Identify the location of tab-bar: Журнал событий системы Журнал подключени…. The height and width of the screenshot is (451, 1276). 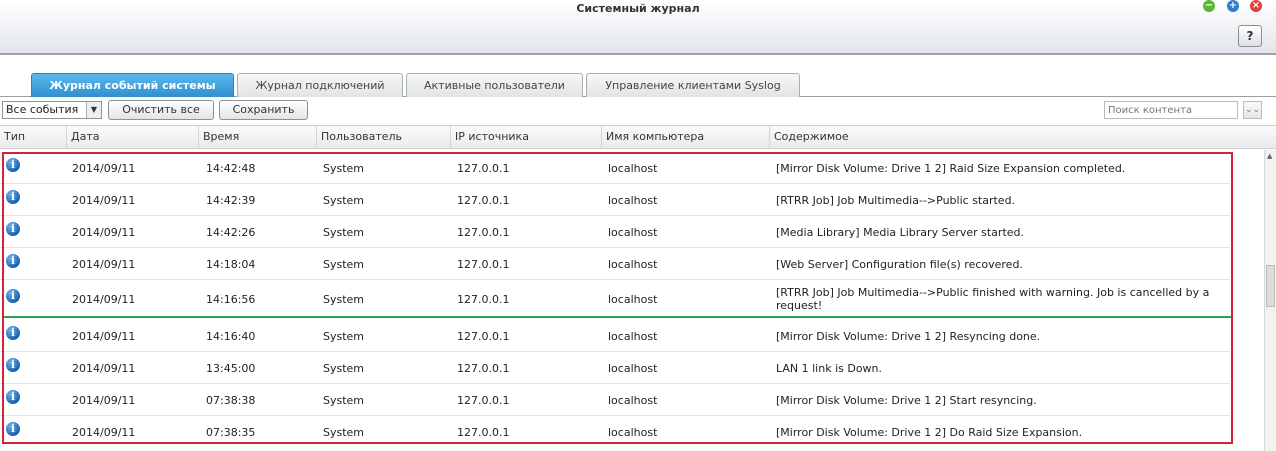
(638, 85).